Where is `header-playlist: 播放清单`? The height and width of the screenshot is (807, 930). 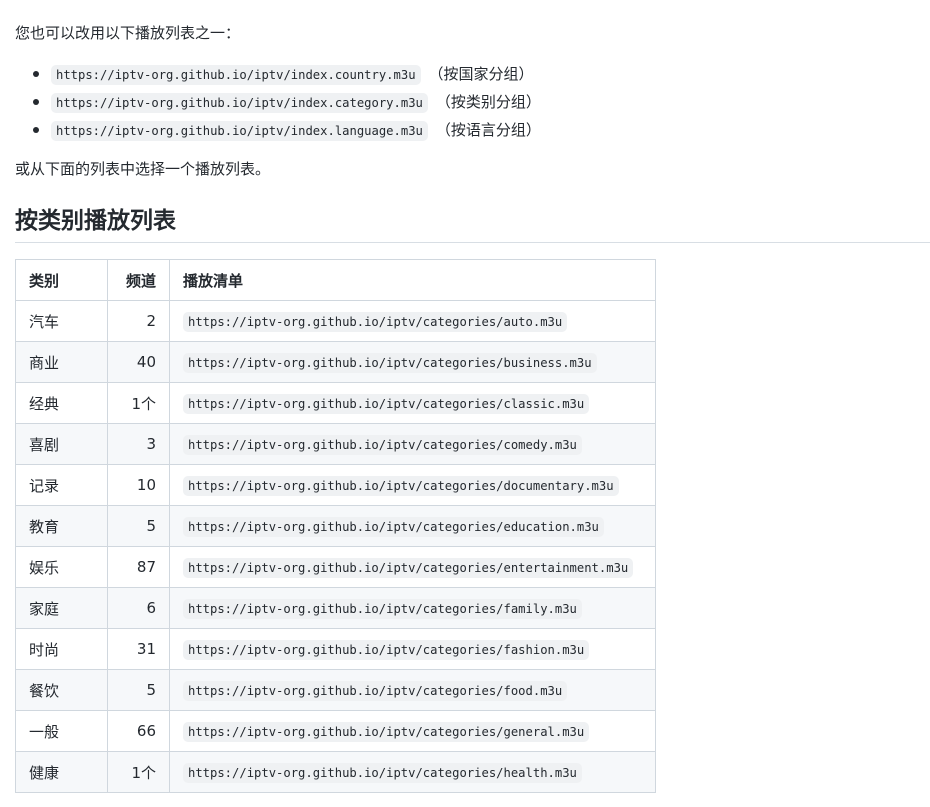
header-playlist: 播放清单 is located at coordinates (412, 280).